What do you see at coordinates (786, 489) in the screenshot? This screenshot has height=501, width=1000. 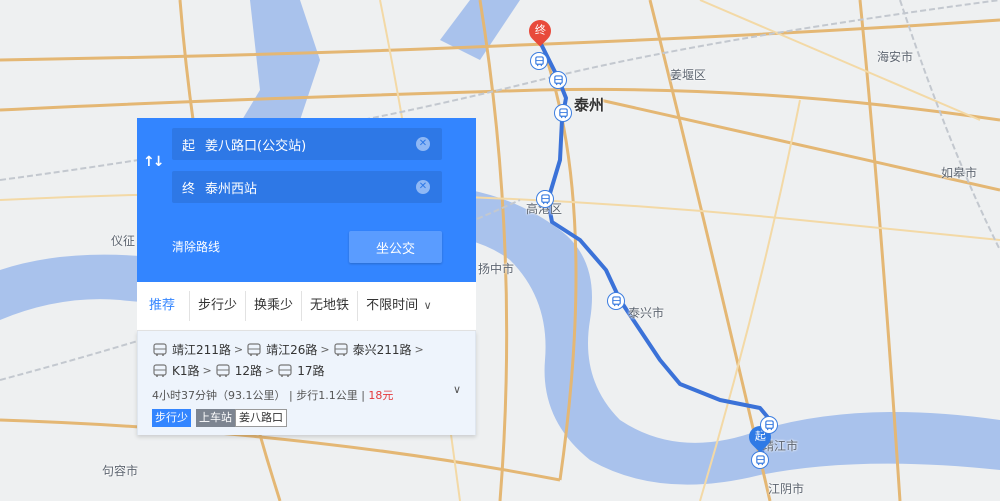 I see `map-label-jiangyin: 江阴市` at bounding box center [786, 489].